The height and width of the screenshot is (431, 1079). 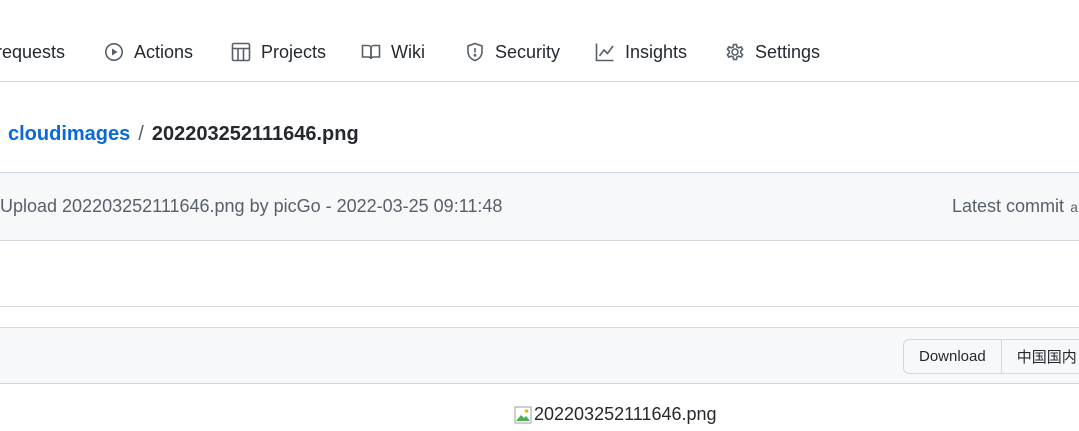 I want to click on tab-projects-label: Projects, so click(x=294, y=51).